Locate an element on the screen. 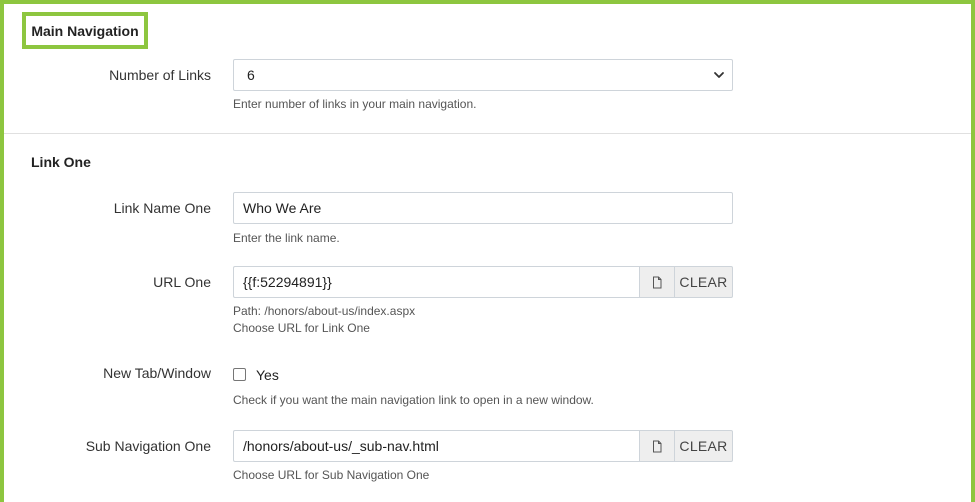 The width and height of the screenshot is (975, 502). url-one-file-picker-button is located at coordinates (657, 282).